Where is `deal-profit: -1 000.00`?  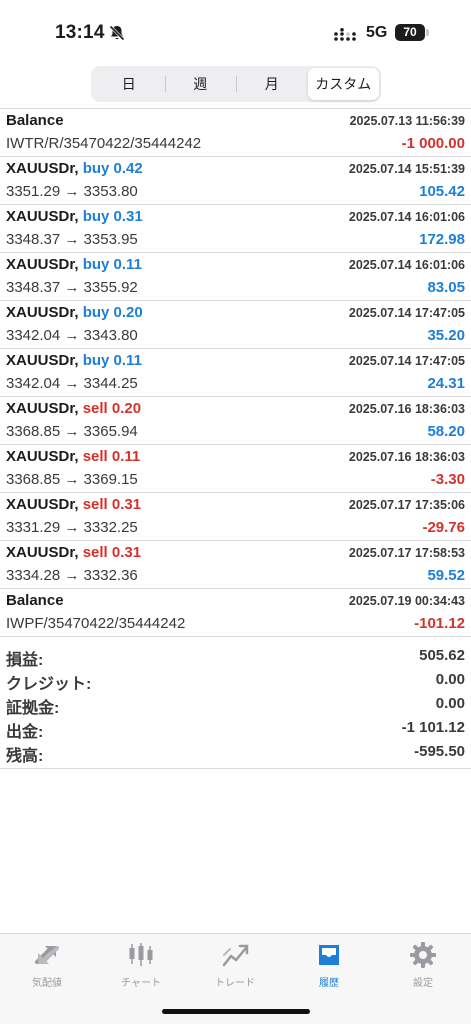 deal-profit: -1 000.00 is located at coordinates (433, 143).